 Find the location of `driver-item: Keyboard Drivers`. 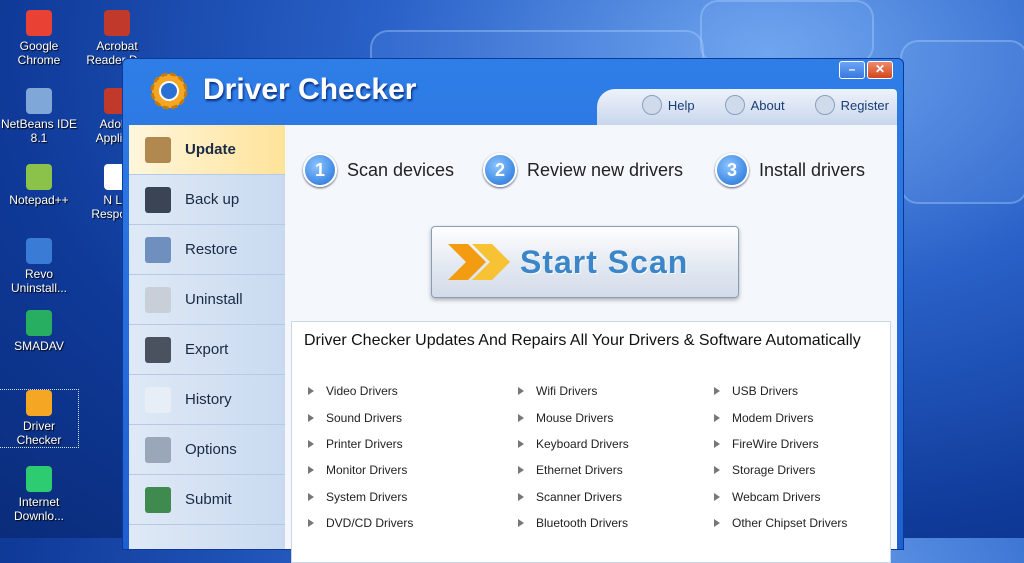

driver-item: Keyboard Drivers is located at coordinates (573, 444).